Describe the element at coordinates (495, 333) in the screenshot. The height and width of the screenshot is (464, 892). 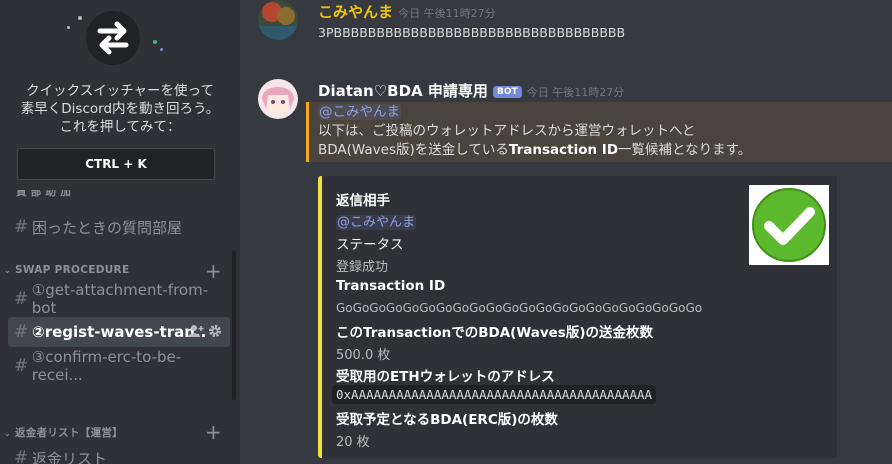
I see `embed-field-name: このTransactionでのBDA(Waves版)の送金枚数` at that location.